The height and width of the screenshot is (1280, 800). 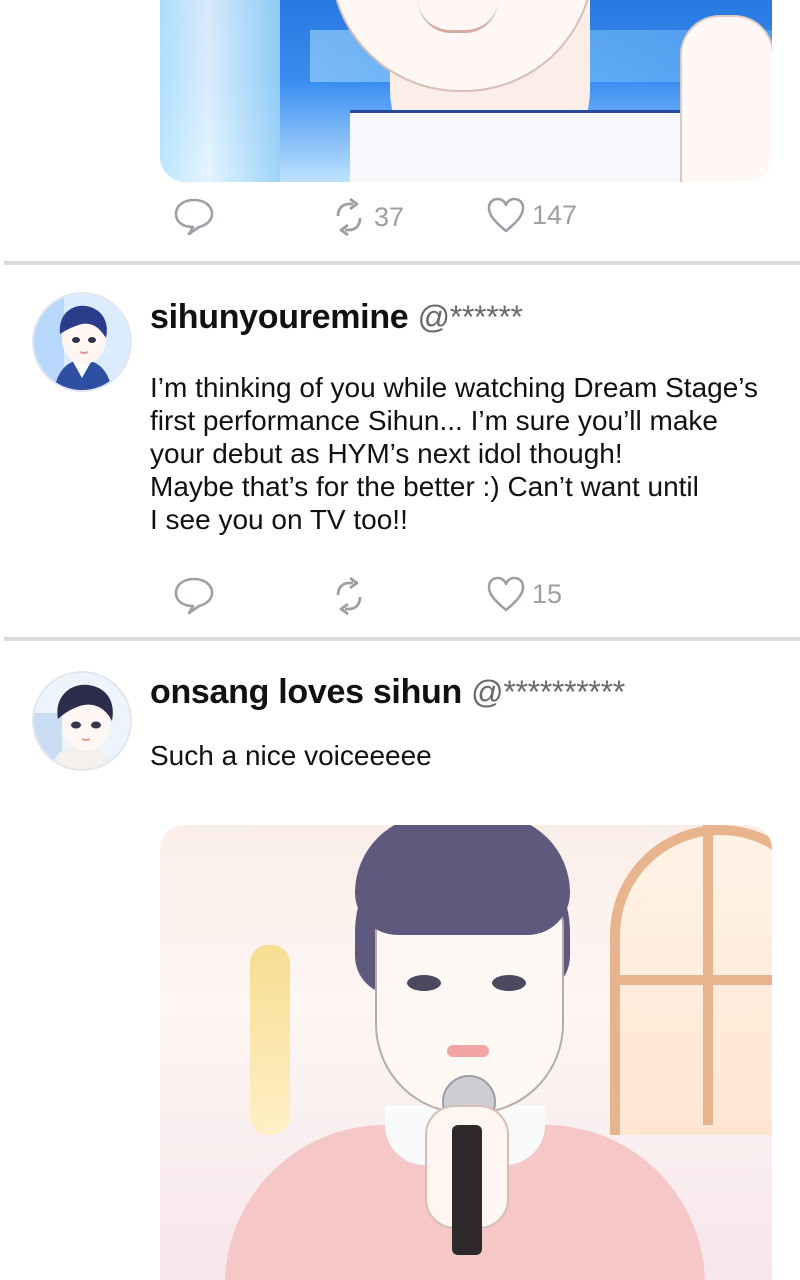 I want to click on username: sihunyouremine, so click(x=279, y=317).